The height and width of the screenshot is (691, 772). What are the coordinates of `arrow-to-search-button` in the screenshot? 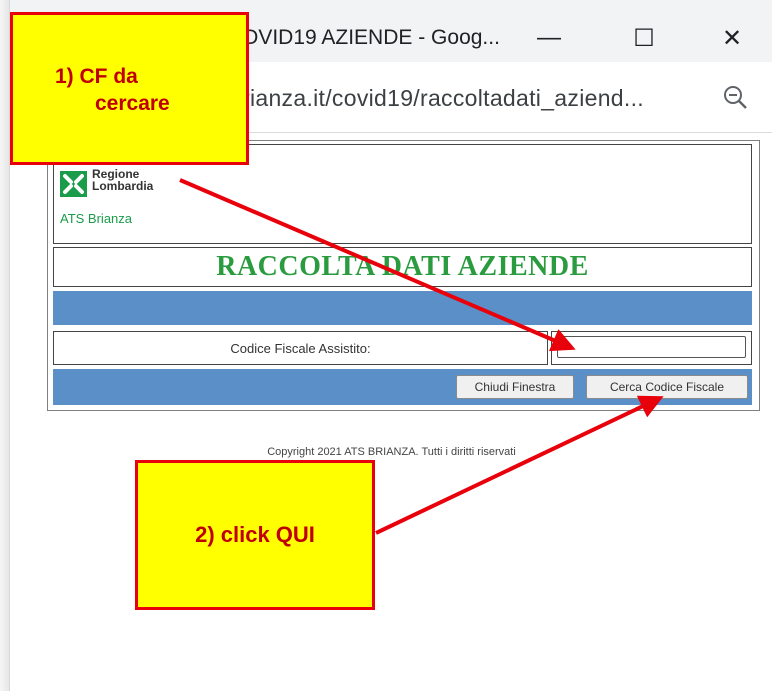 It's located at (519, 465).